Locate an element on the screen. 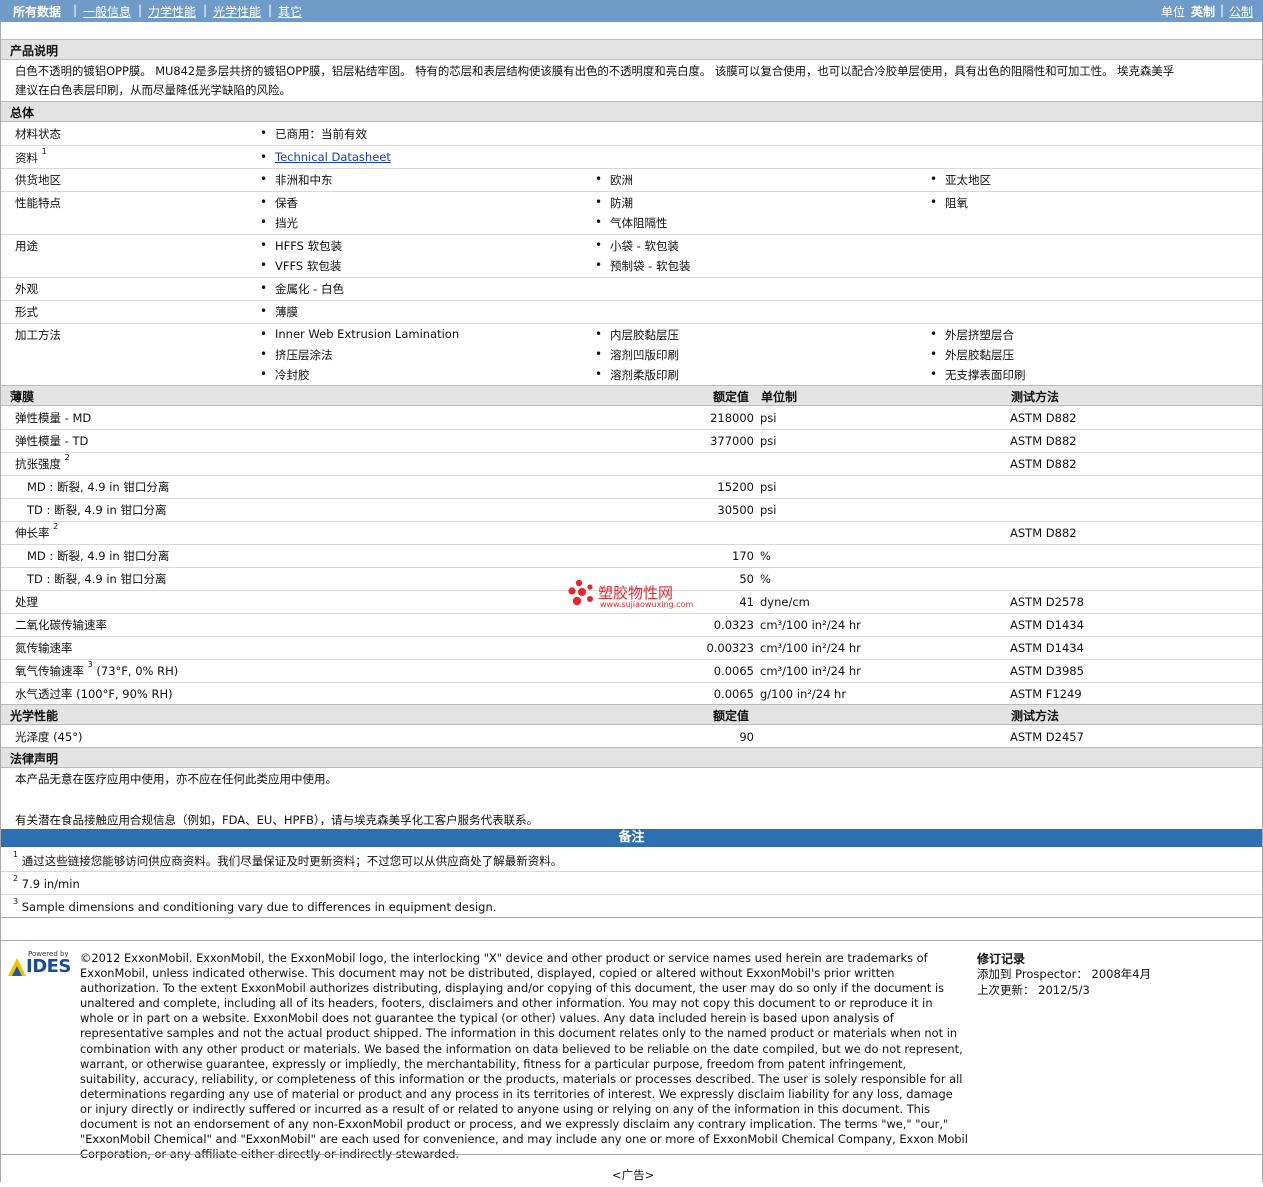 The width and height of the screenshot is (1263, 1187). row-value: 90 is located at coordinates (746, 737).